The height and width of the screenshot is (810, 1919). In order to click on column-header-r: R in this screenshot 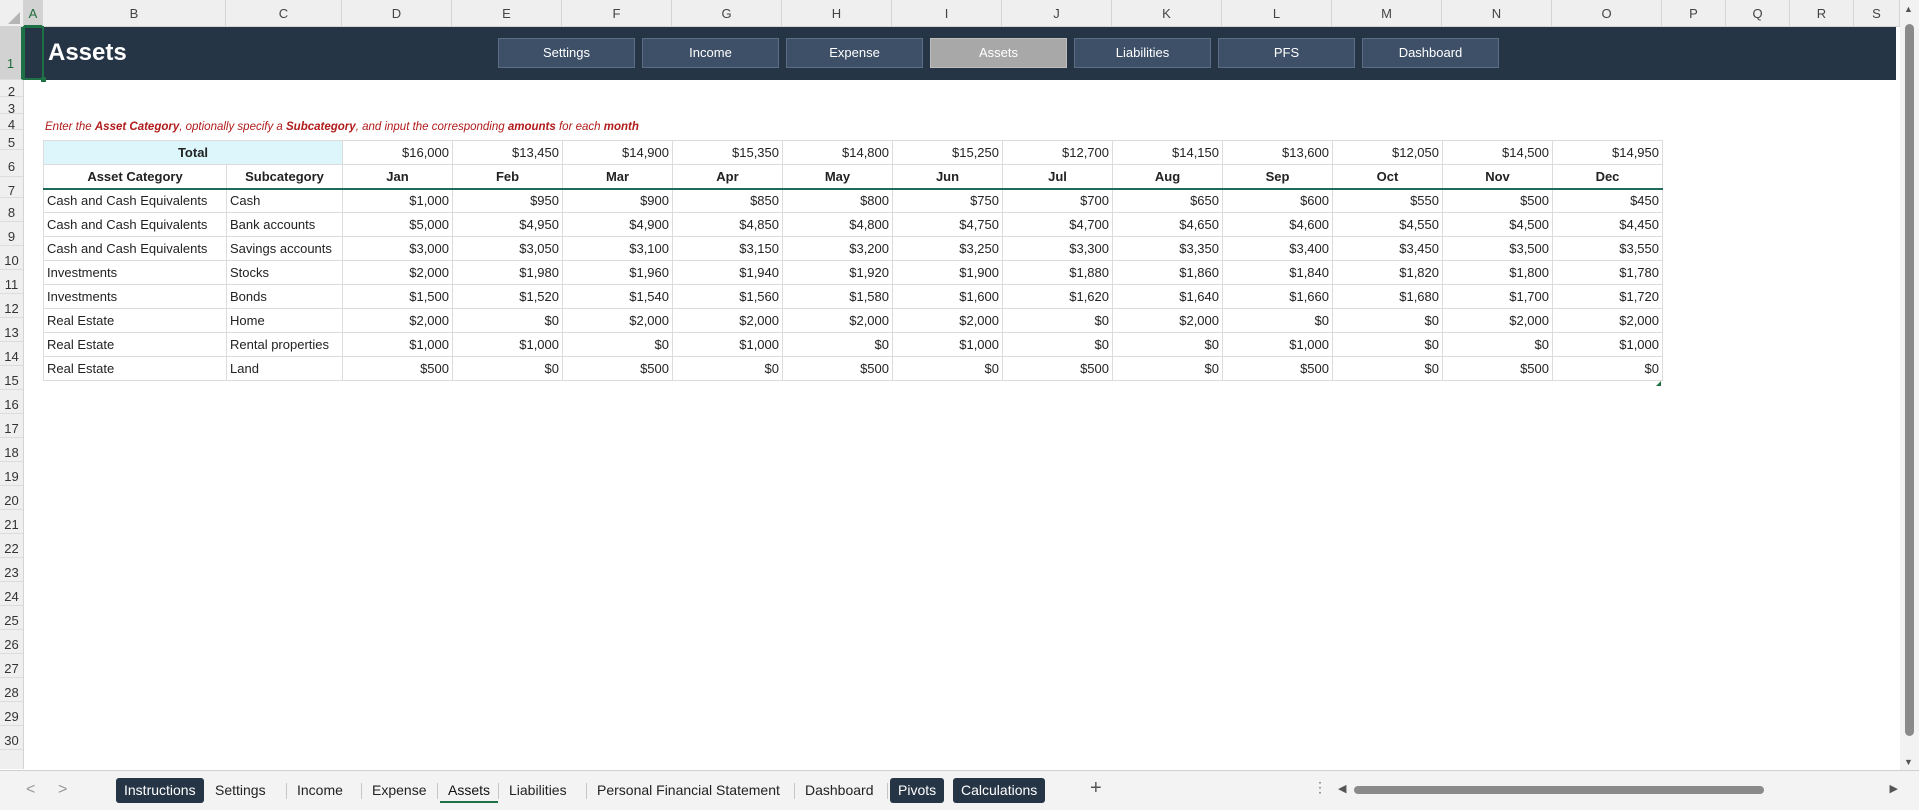, I will do `click(1822, 13)`.